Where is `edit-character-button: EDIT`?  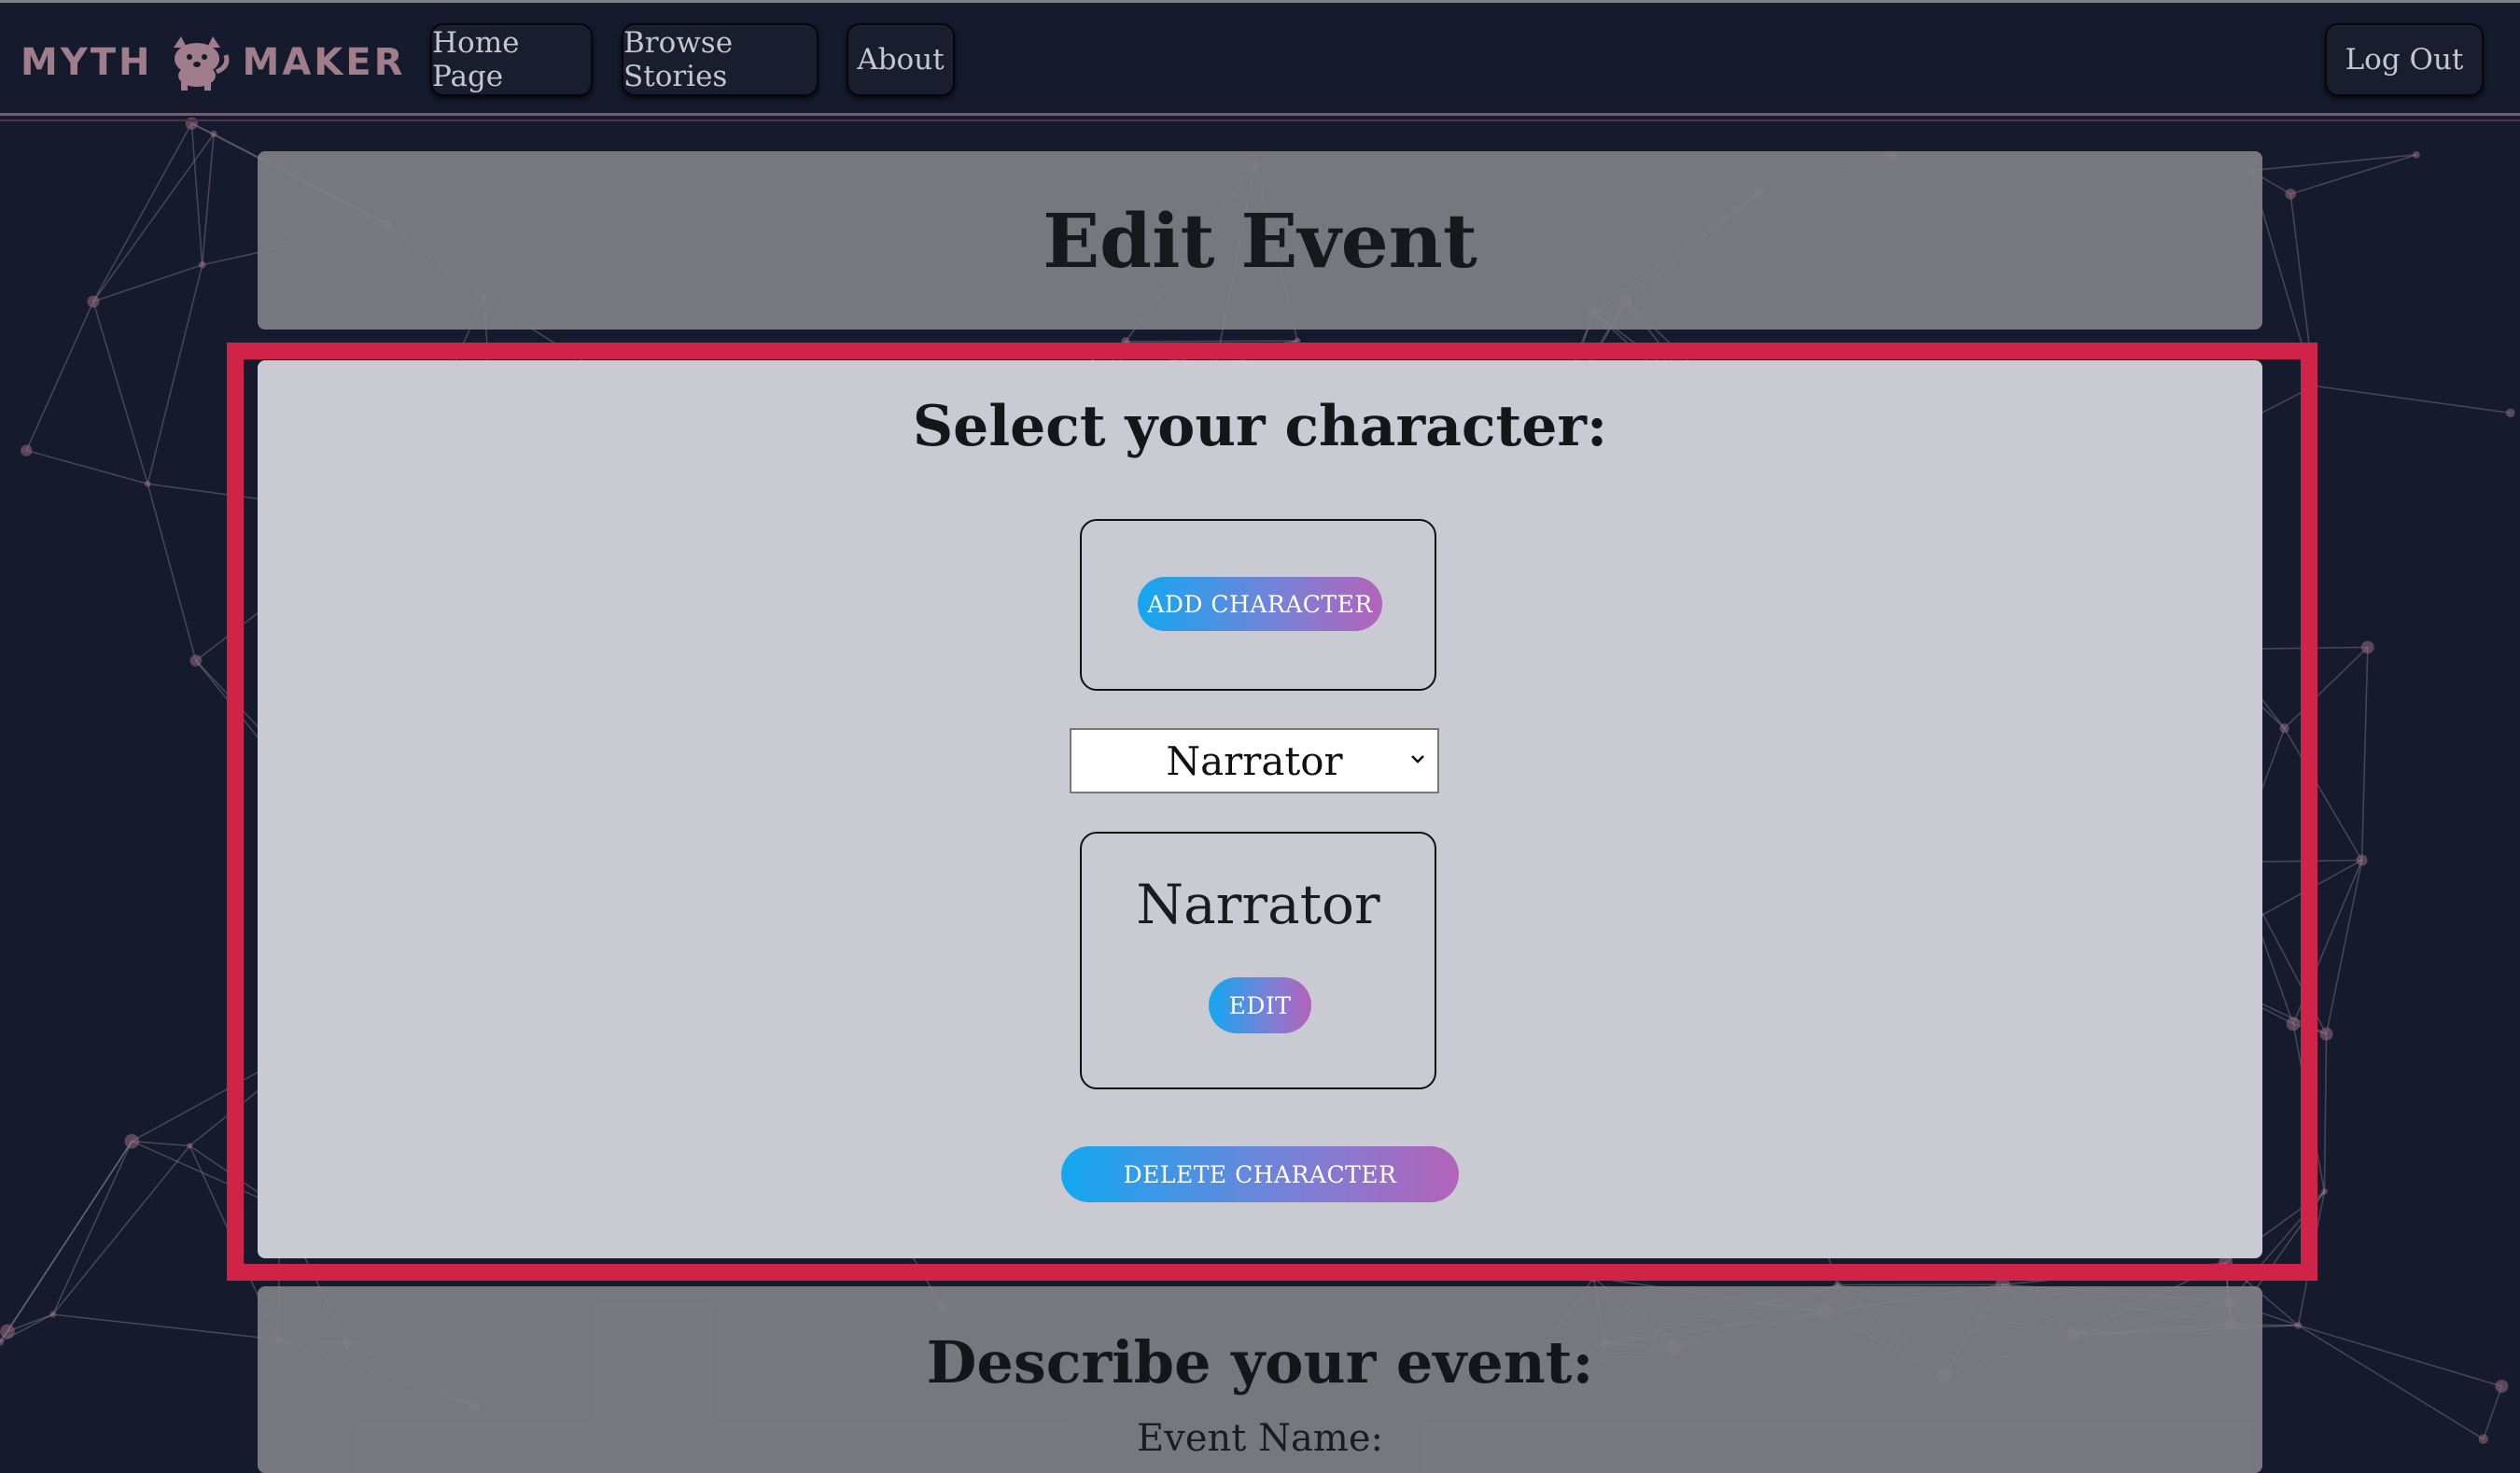
edit-character-button: EDIT is located at coordinates (1260, 1005).